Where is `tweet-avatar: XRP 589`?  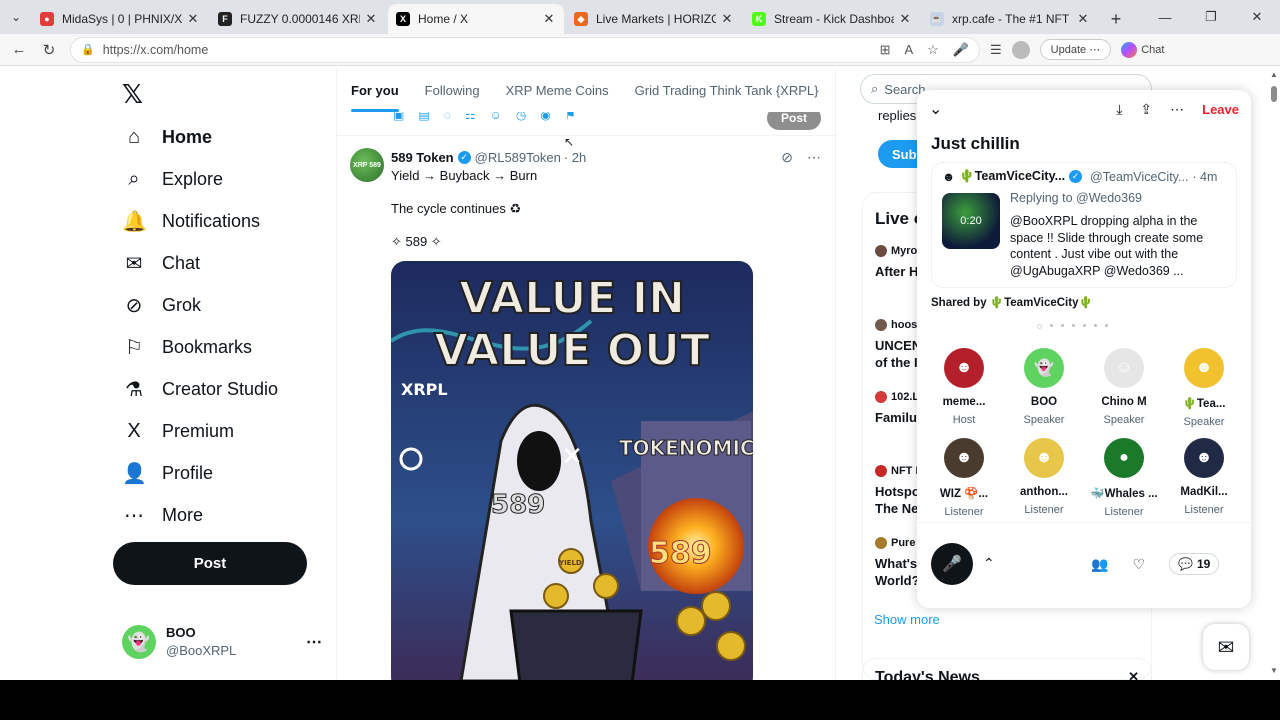
tweet-avatar: XRP 589 is located at coordinates (367, 165).